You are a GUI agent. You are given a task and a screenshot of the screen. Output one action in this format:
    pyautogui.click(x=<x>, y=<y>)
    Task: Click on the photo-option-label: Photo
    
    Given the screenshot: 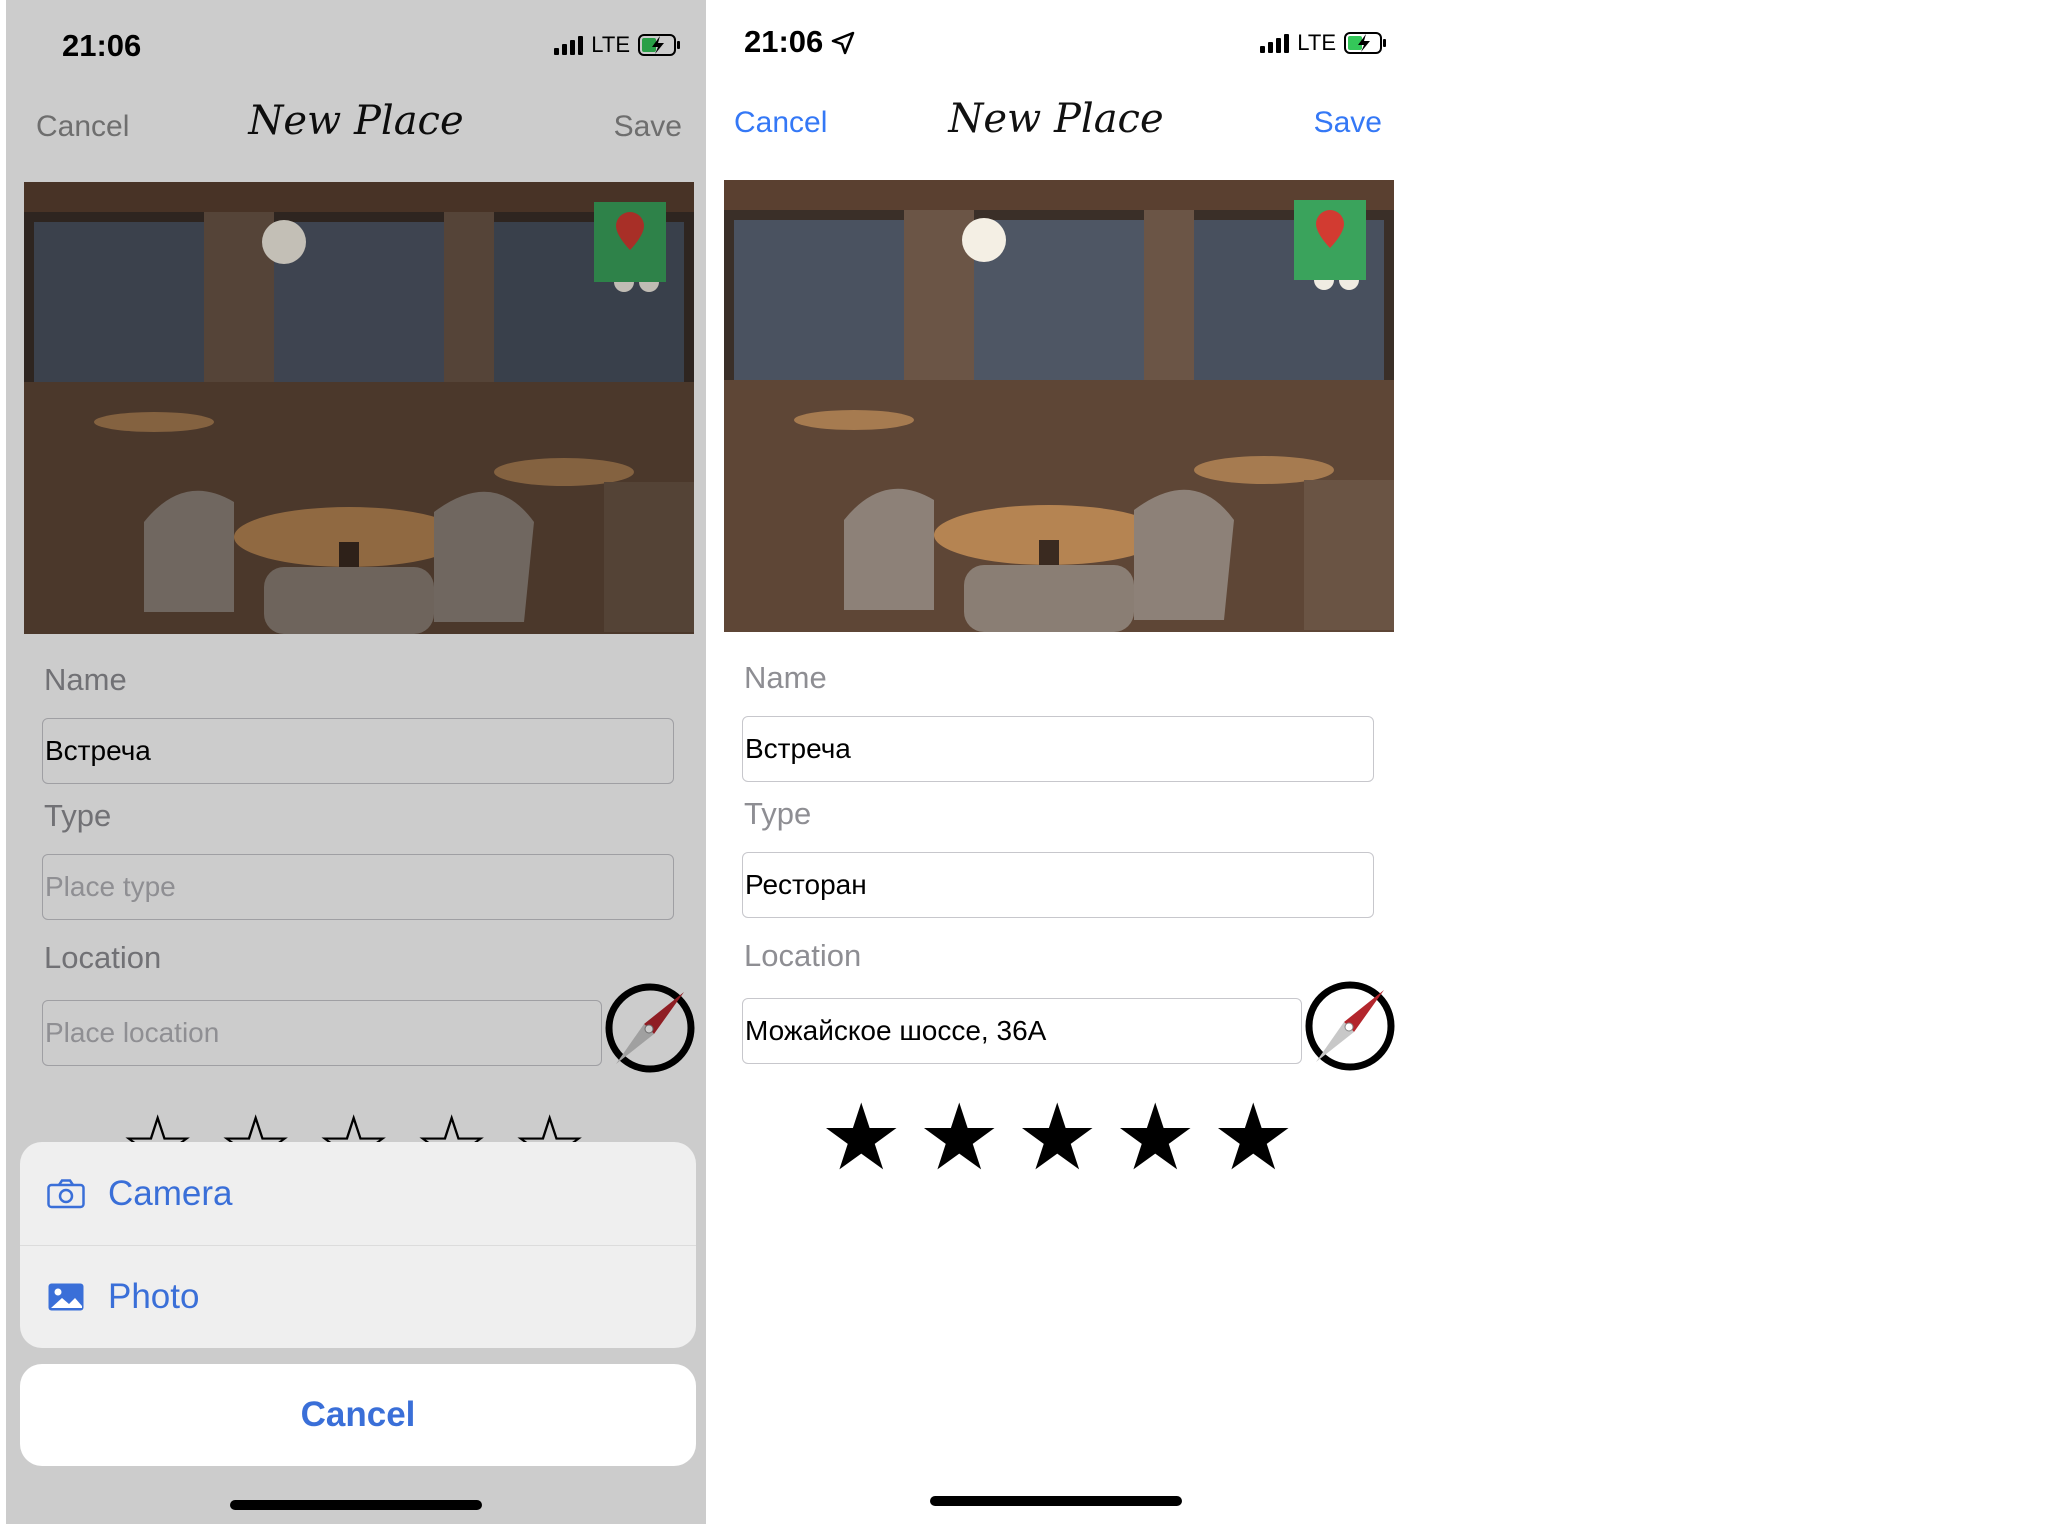 What is the action you would take?
    pyautogui.click(x=154, y=1296)
    